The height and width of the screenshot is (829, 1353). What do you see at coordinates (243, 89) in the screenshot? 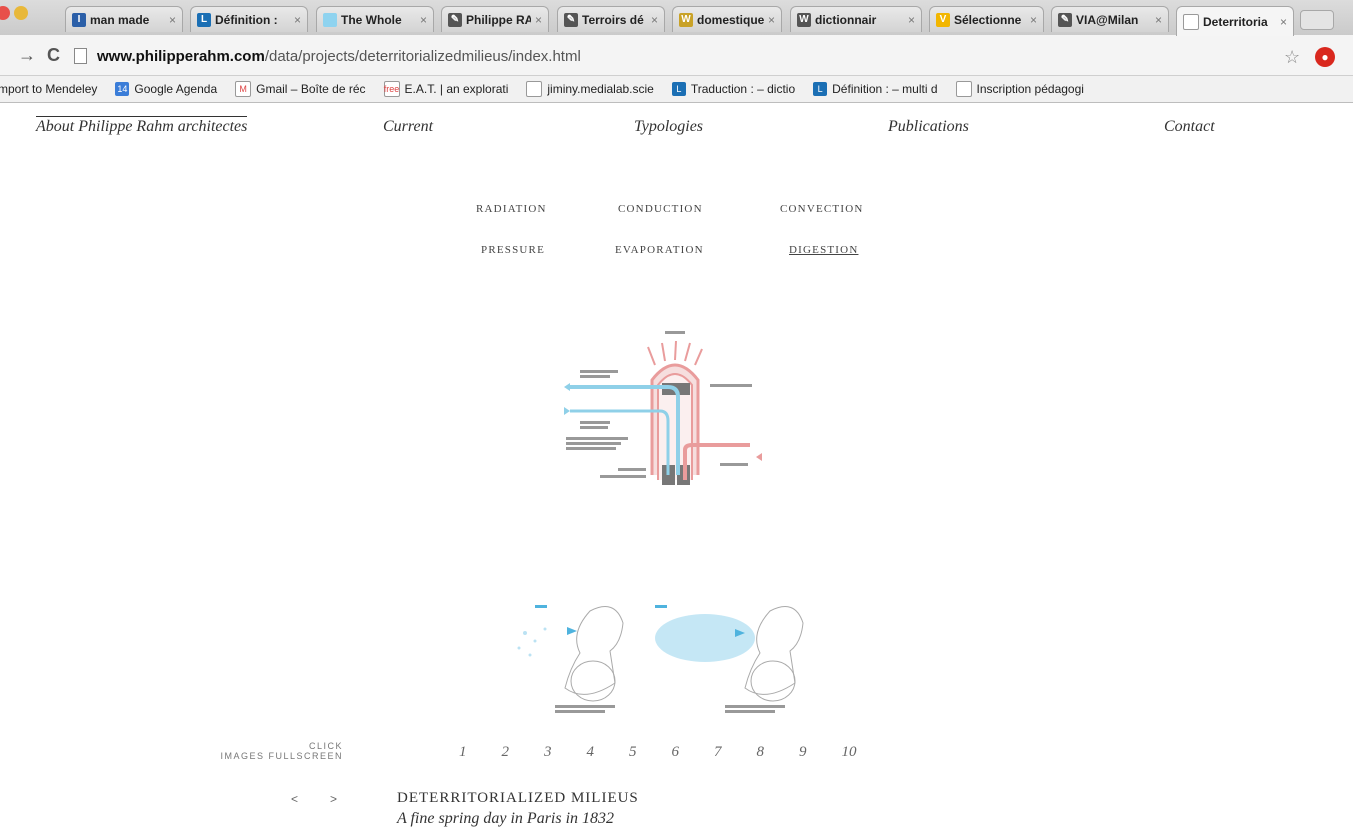
I see `gmail-icon: M` at bounding box center [243, 89].